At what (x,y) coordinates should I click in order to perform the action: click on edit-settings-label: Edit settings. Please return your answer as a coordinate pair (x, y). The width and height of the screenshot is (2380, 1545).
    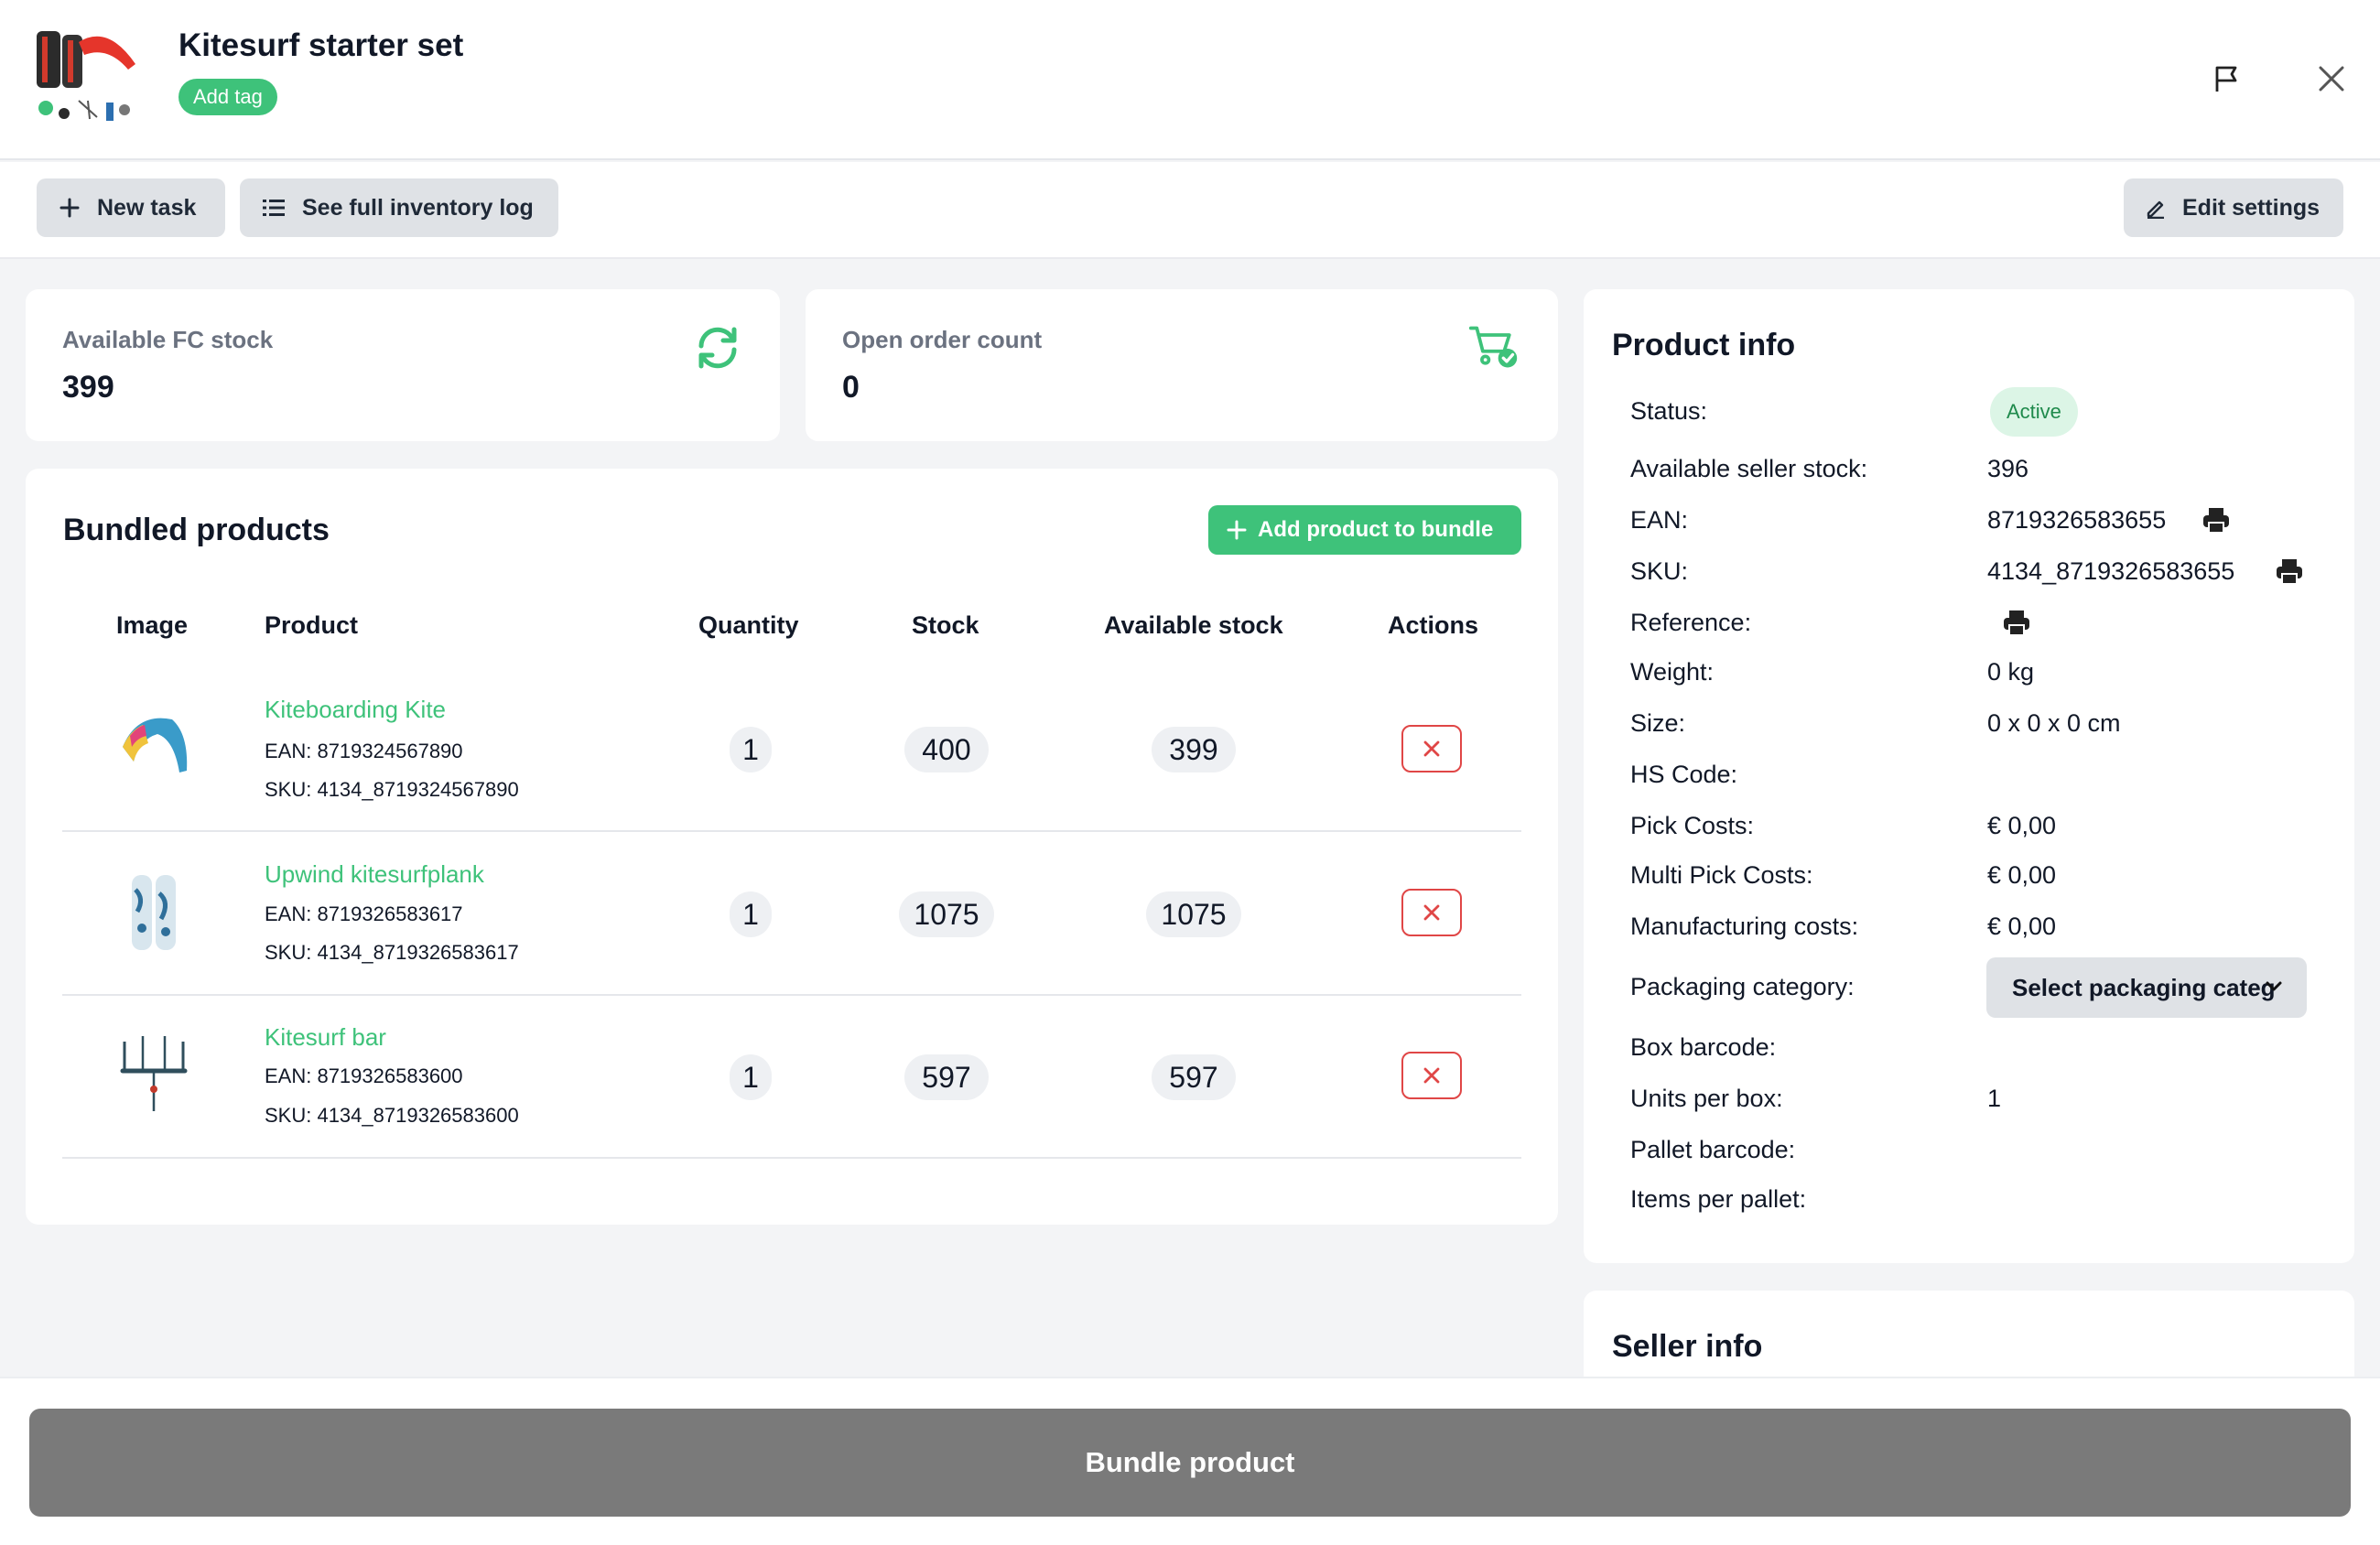
    Looking at the image, I should click on (2251, 207).